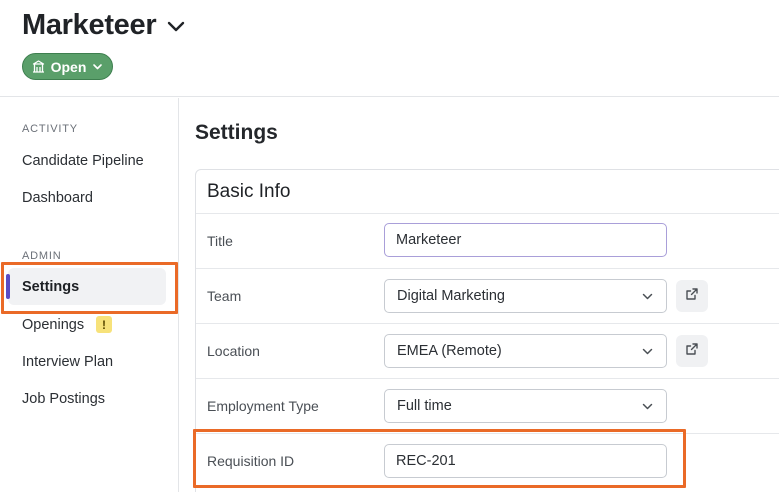 The image size is (779, 492). What do you see at coordinates (525, 351) in the screenshot?
I see `location-select: EMEA (Remote)` at bounding box center [525, 351].